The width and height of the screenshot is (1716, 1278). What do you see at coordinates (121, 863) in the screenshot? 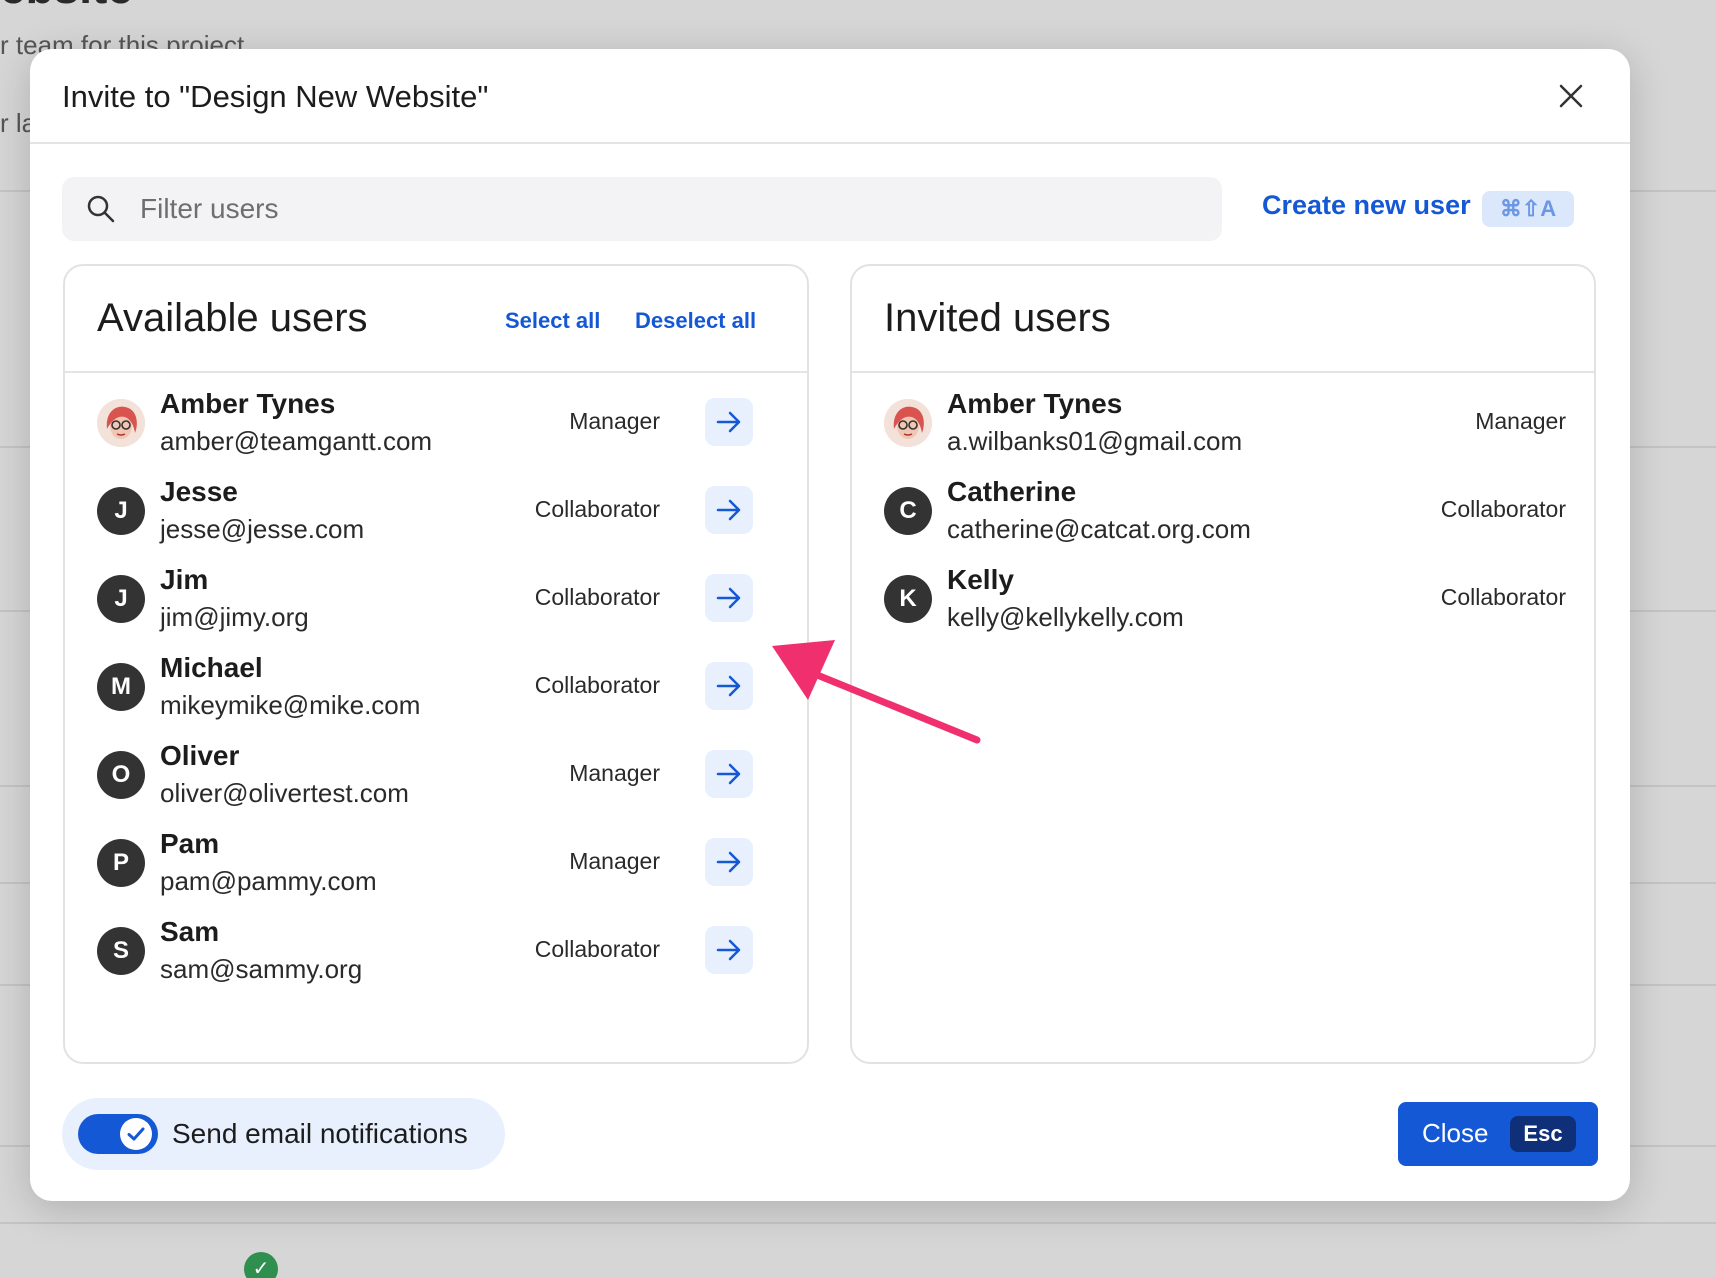
I see `avatar: P` at bounding box center [121, 863].